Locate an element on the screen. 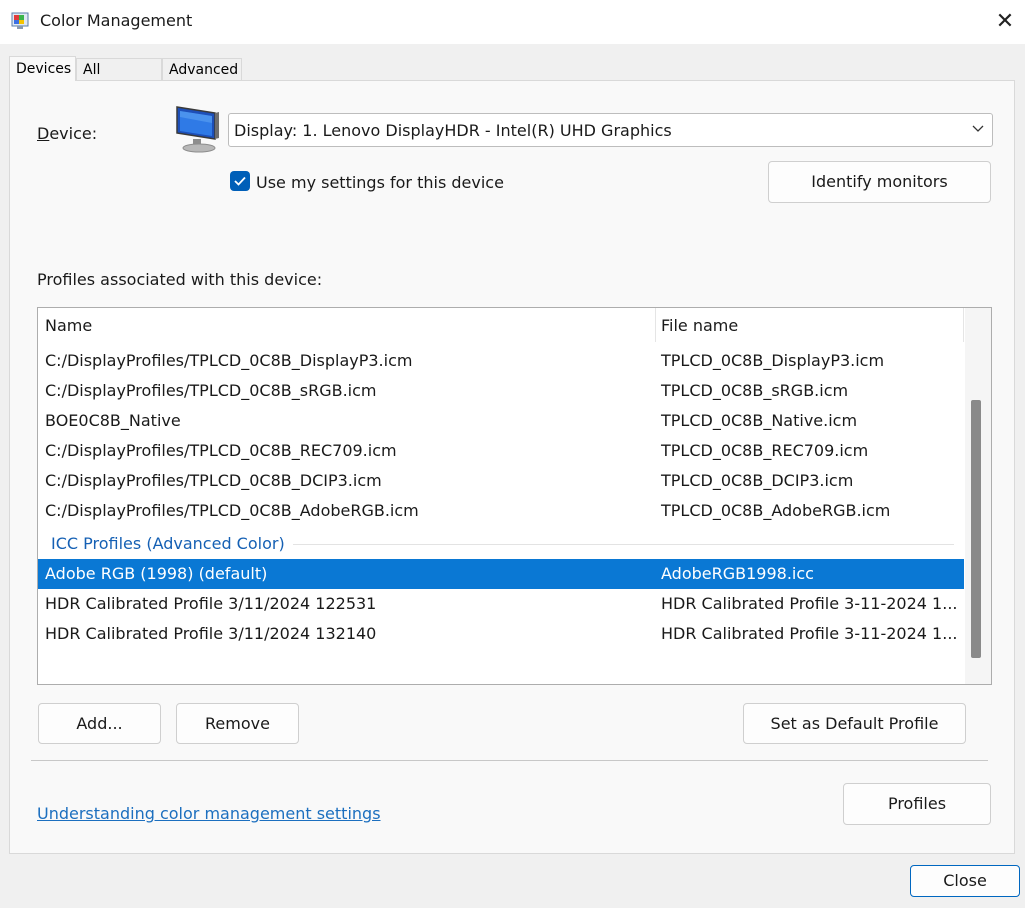  use-settings-checkbox is located at coordinates (240, 181).